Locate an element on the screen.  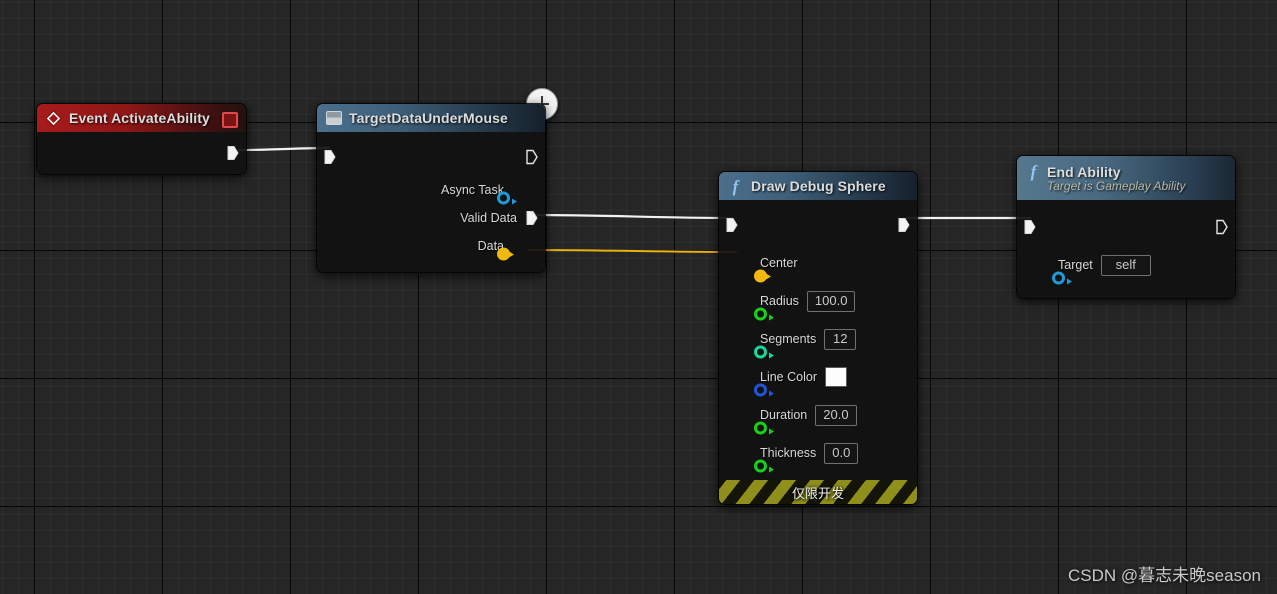
pin-label-async-task: Async Task is located at coordinates (472, 190).